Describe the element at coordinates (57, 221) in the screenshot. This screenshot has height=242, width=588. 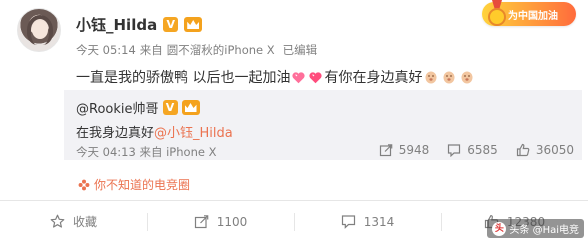
I see `star-icon` at that location.